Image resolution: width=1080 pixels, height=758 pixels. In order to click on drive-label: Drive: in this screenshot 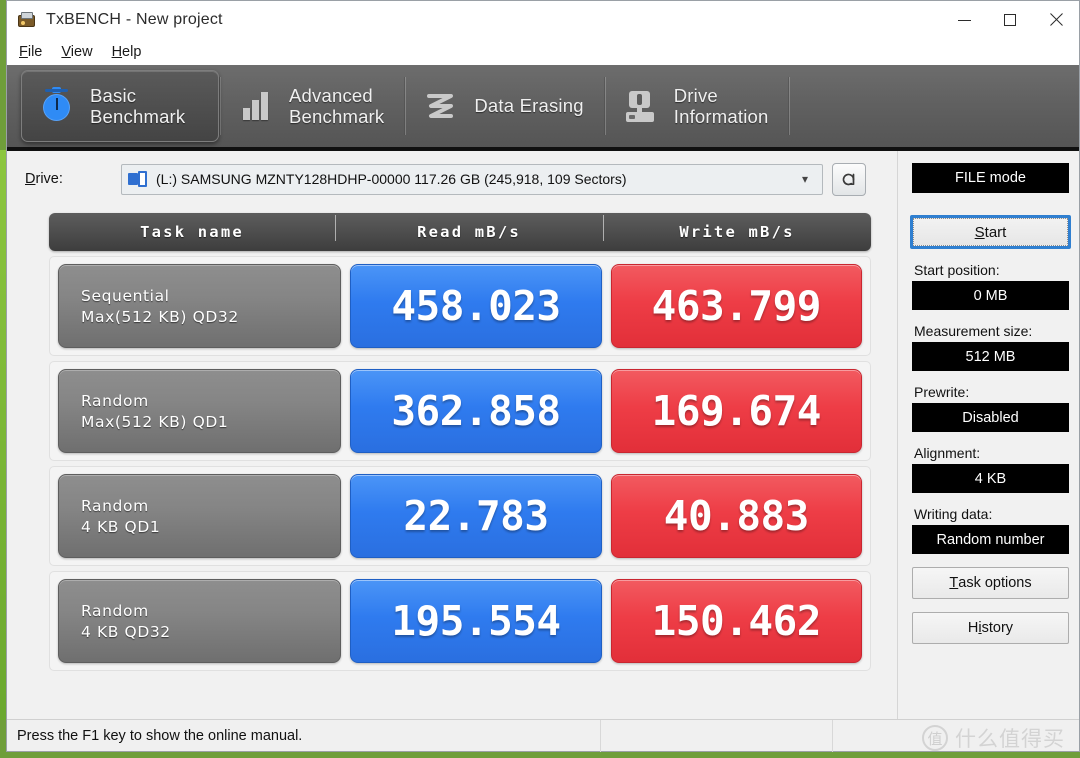, I will do `click(44, 179)`.